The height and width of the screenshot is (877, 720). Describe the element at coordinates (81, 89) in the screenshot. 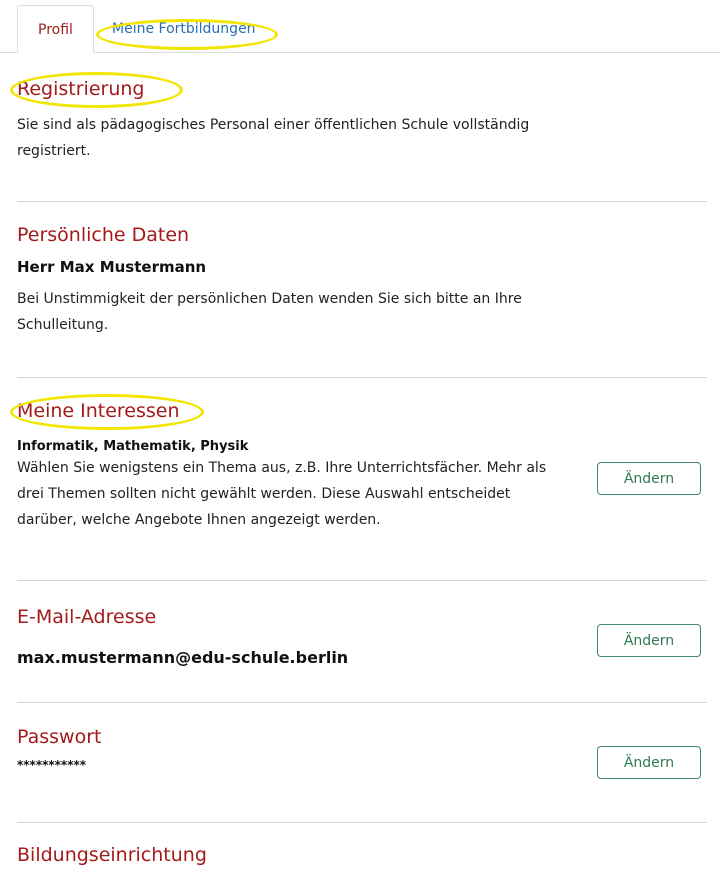

I see `registrierung-heading: Registrierung` at that location.